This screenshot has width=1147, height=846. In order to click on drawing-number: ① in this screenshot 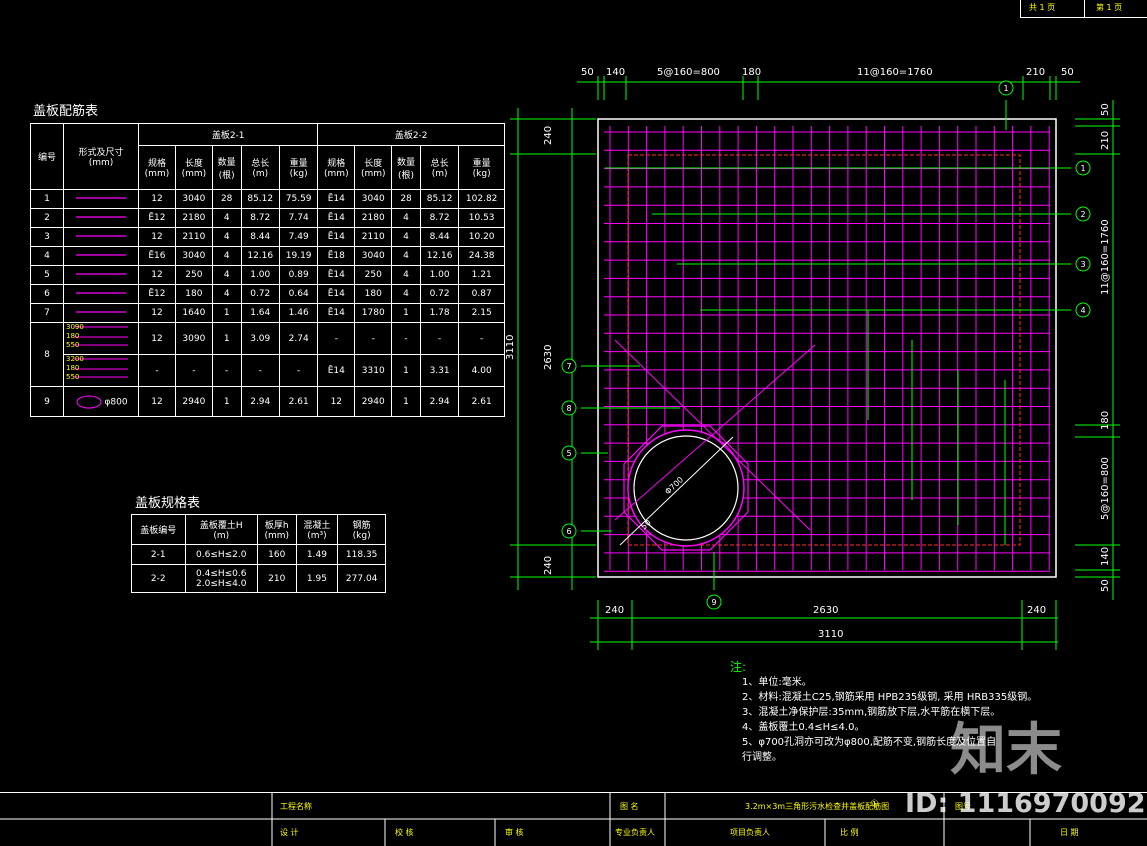, I will do `click(874, 804)`.